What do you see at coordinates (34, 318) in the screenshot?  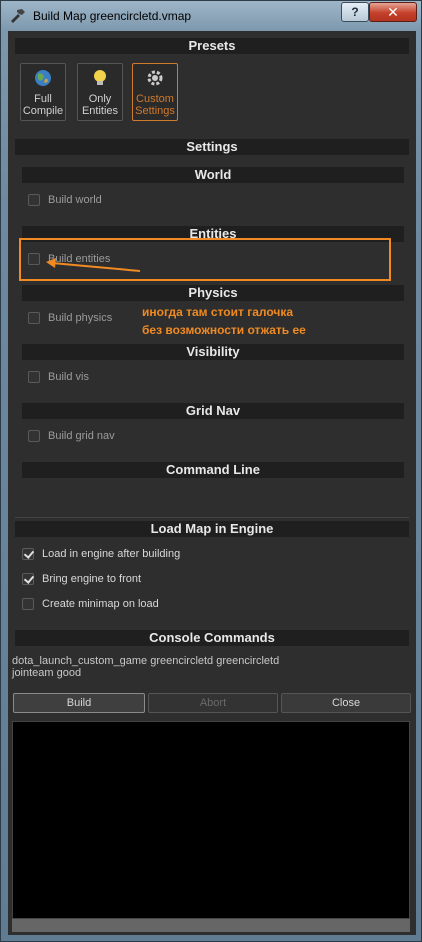 I see `build-physics-checkbox` at bounding box center [34, 318].